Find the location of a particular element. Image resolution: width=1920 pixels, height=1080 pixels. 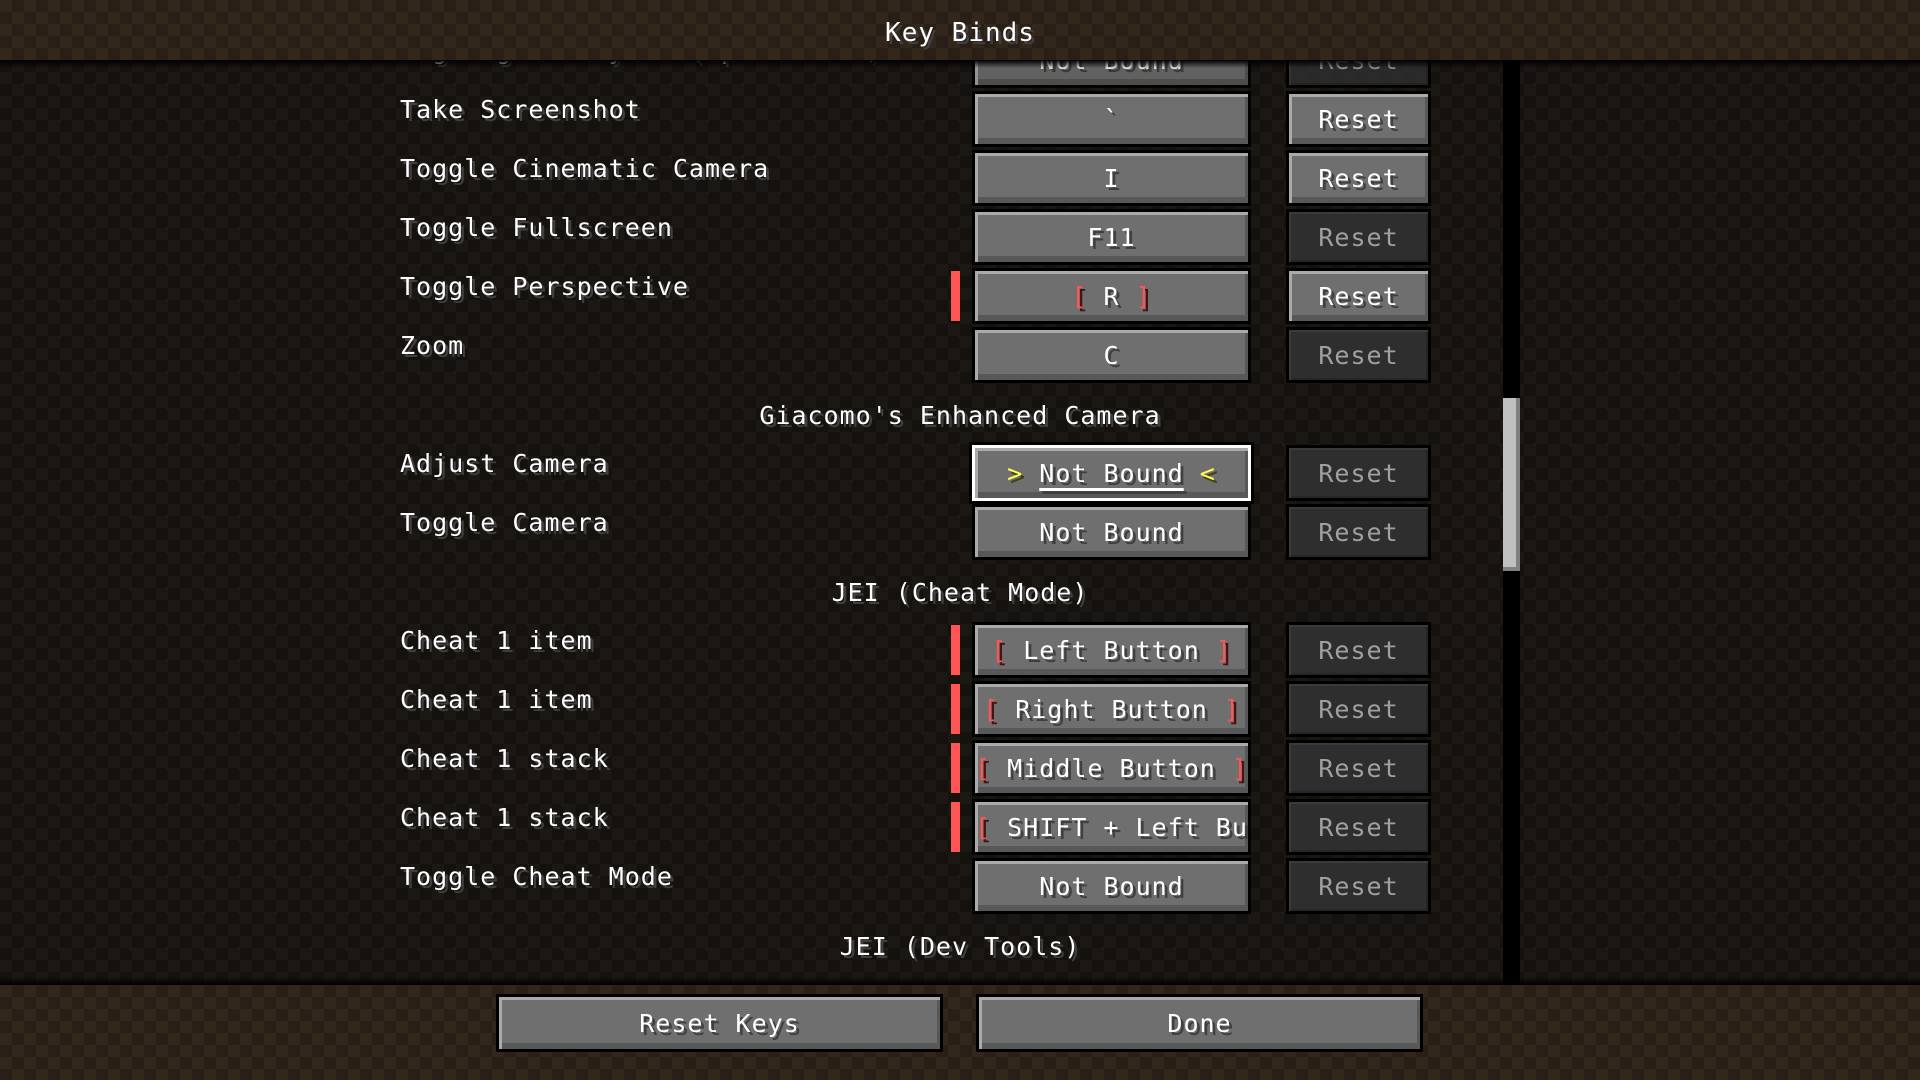

key-binding-button: F11 is located at coordinates (1111, 237).